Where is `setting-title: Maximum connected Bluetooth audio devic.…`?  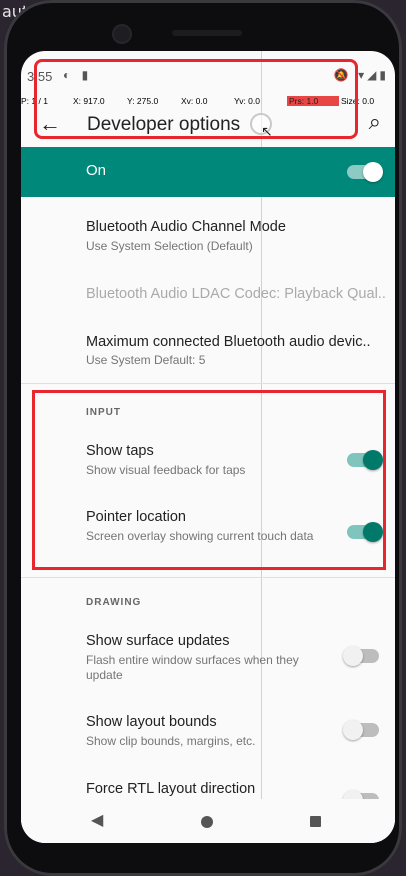 setting-title: Maximum connected Bluetooth audio devic.… is located at coordinates (228, 342).